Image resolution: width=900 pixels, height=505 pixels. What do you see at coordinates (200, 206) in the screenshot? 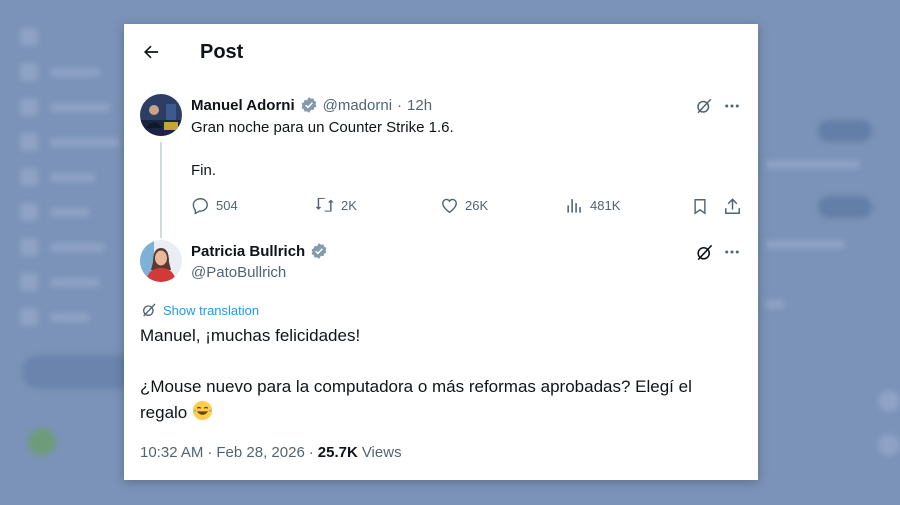
I see `reply-icon` at bounding box center [200, 206].